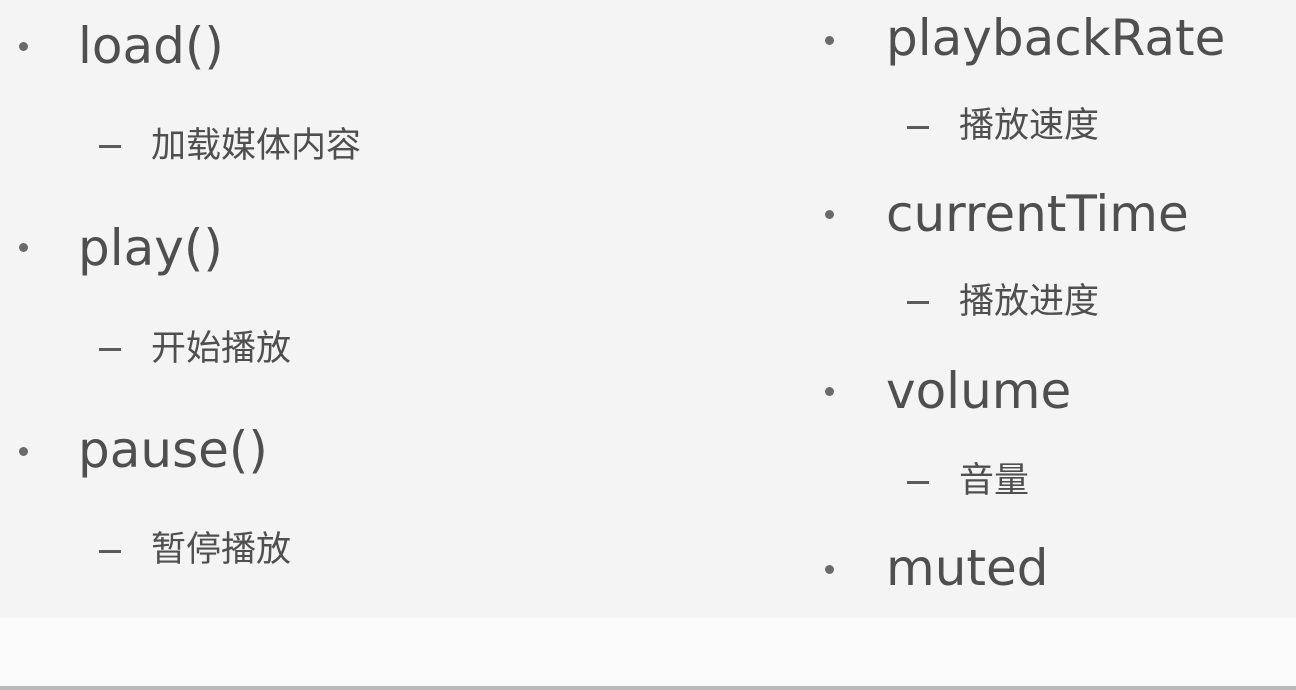  I want to click on method-term: pause(), so click(173, 450).